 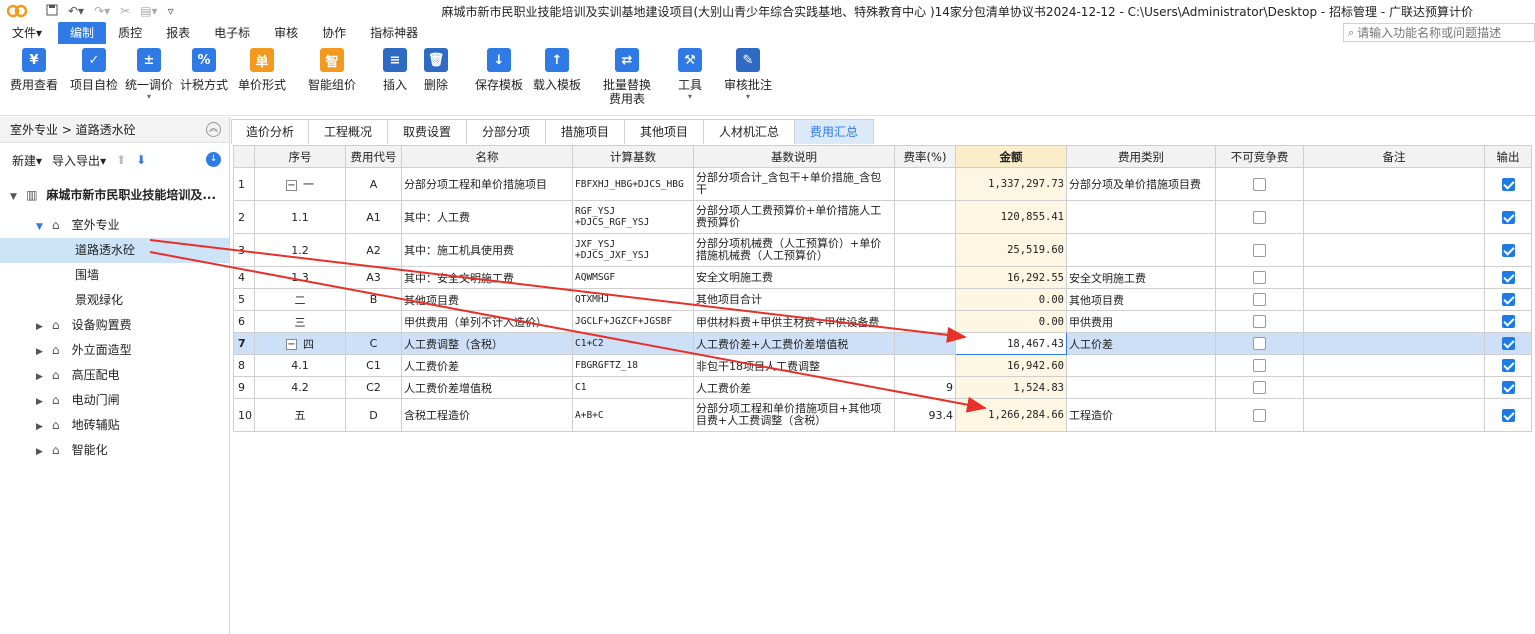 What do you see at coordinates (487, 184) in the screenshot?
I see `cell-name: 分部分项工程和单价措施项目` at bounding box center [487, 184].